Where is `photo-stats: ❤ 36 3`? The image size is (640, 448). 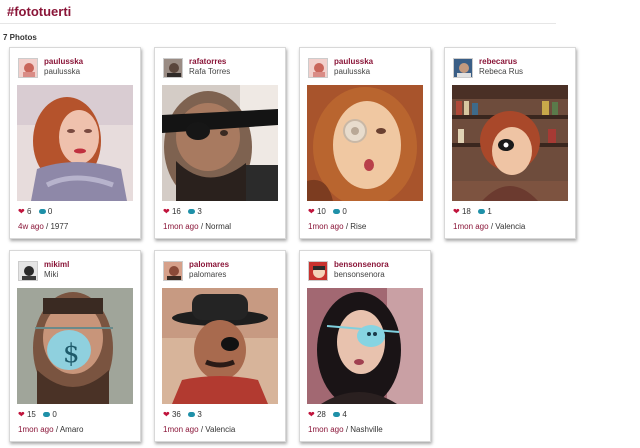 photo-stats: ❤ 36 3 is located at coordinates (182, 414).